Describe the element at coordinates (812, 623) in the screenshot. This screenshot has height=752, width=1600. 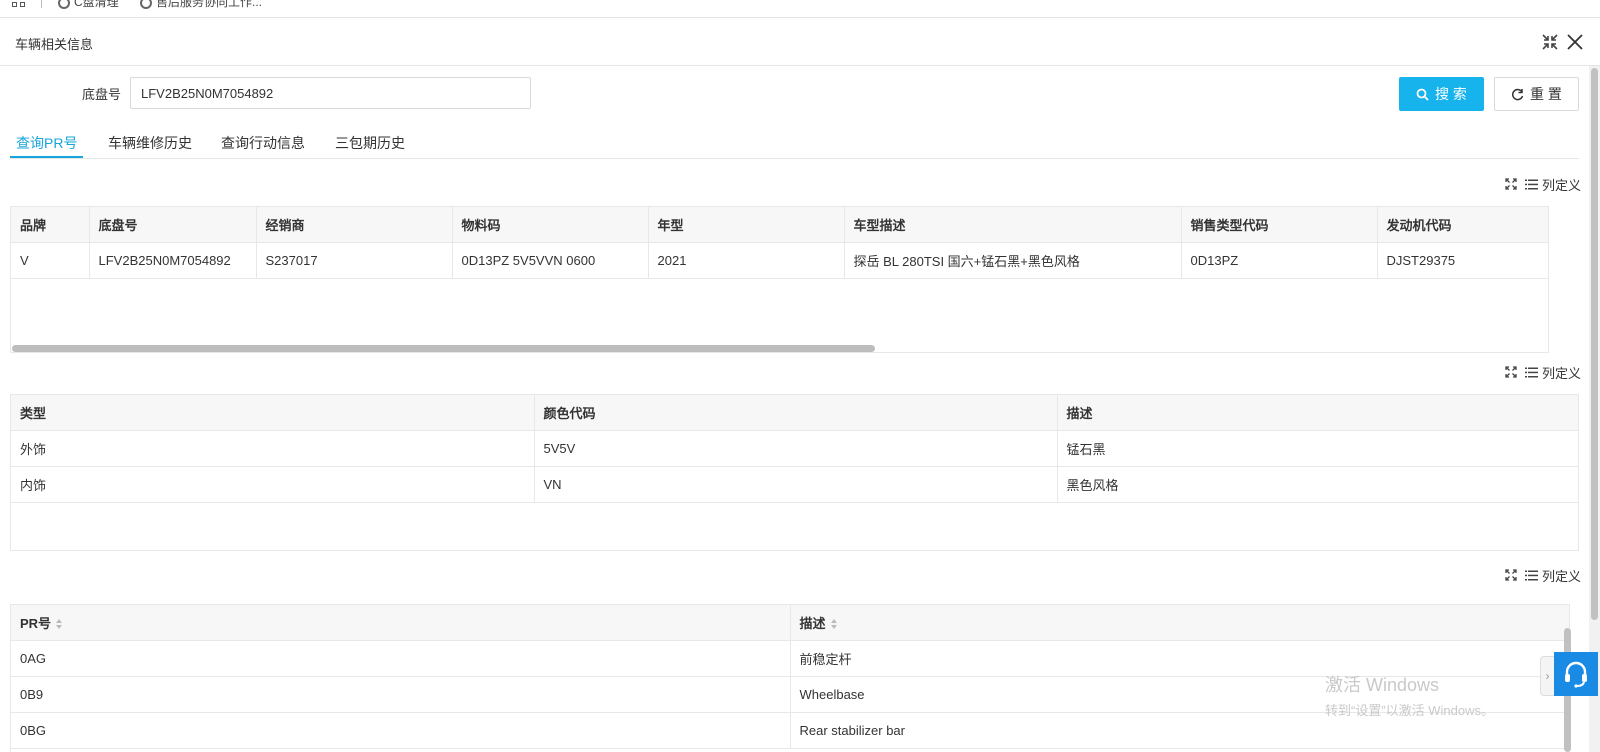
I see `column-header-label: 描述` at that location.